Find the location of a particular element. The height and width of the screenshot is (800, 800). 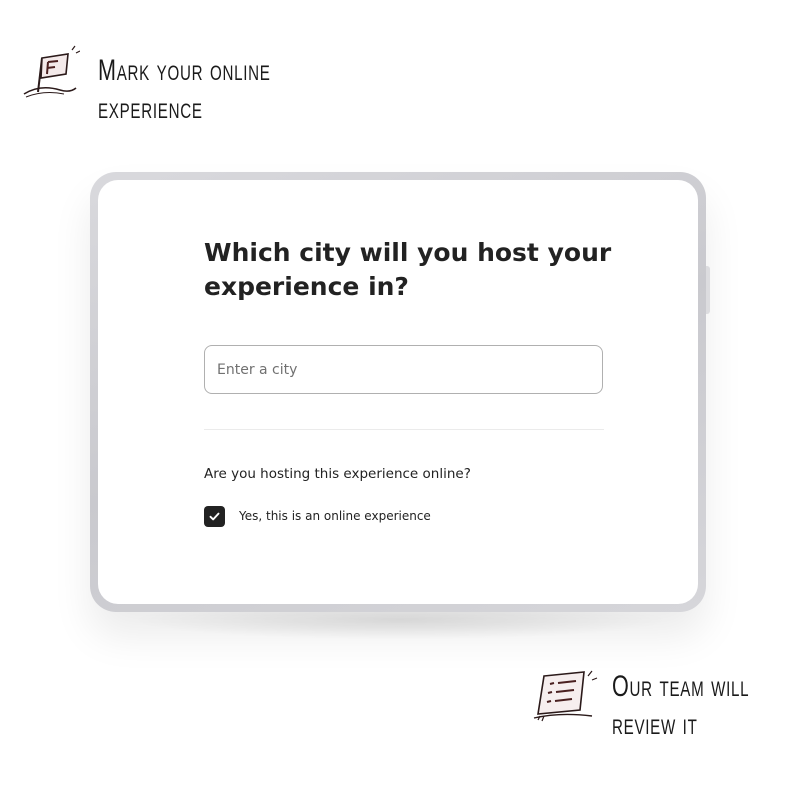

annotation-team-review: Our team will review it is located at coordinates (705, 705).